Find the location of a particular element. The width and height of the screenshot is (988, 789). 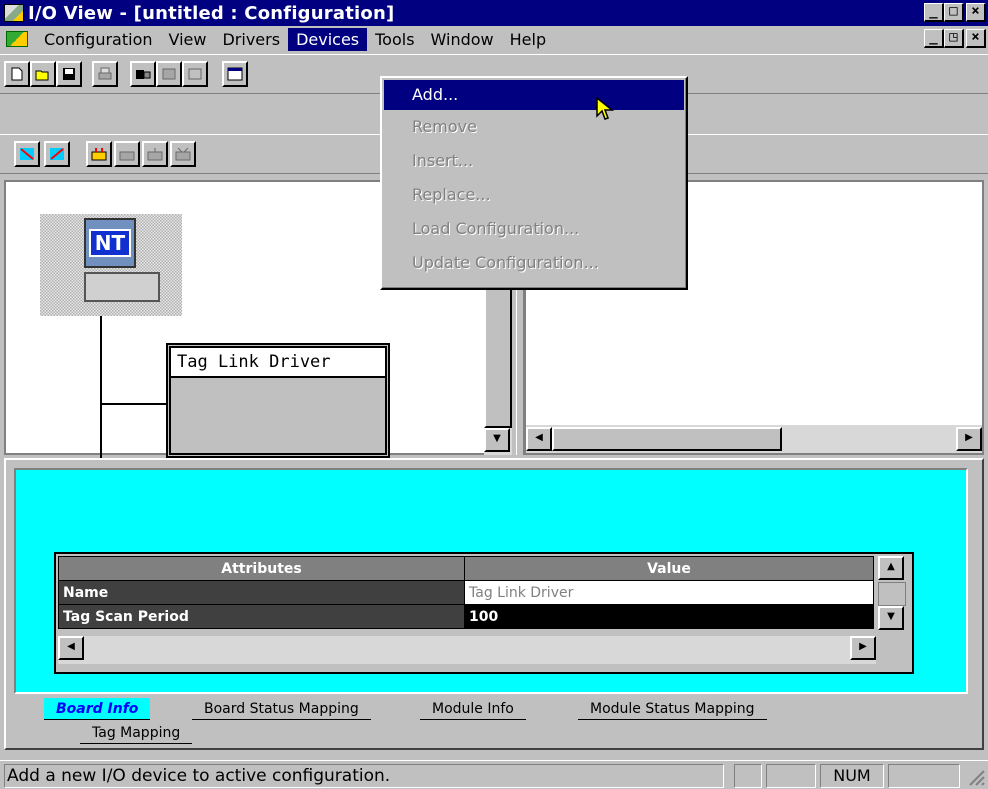

attribute-cell: Tag Scan Period is located at coordinates (261, 616).